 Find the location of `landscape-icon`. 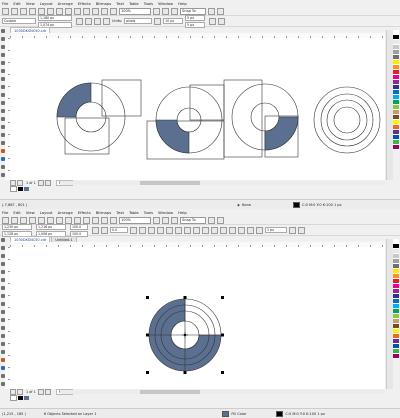

landscape-icon is located at coordinates (88, 21).